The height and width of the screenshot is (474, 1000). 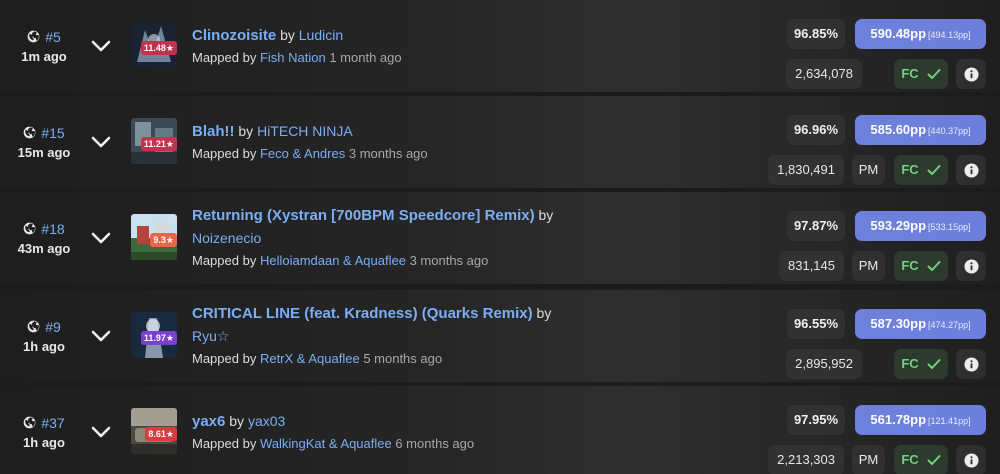 What do you see at coordinates (949, 325) in the screenshot?
I see `raw-pp-value: [474.27pp]` at bounding box center [949, 325].